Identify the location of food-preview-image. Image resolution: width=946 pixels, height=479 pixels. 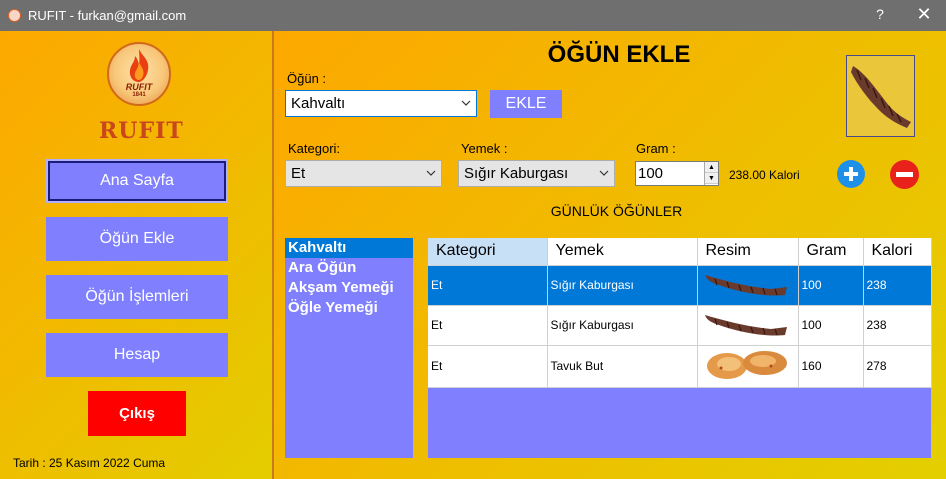
(880, 96).